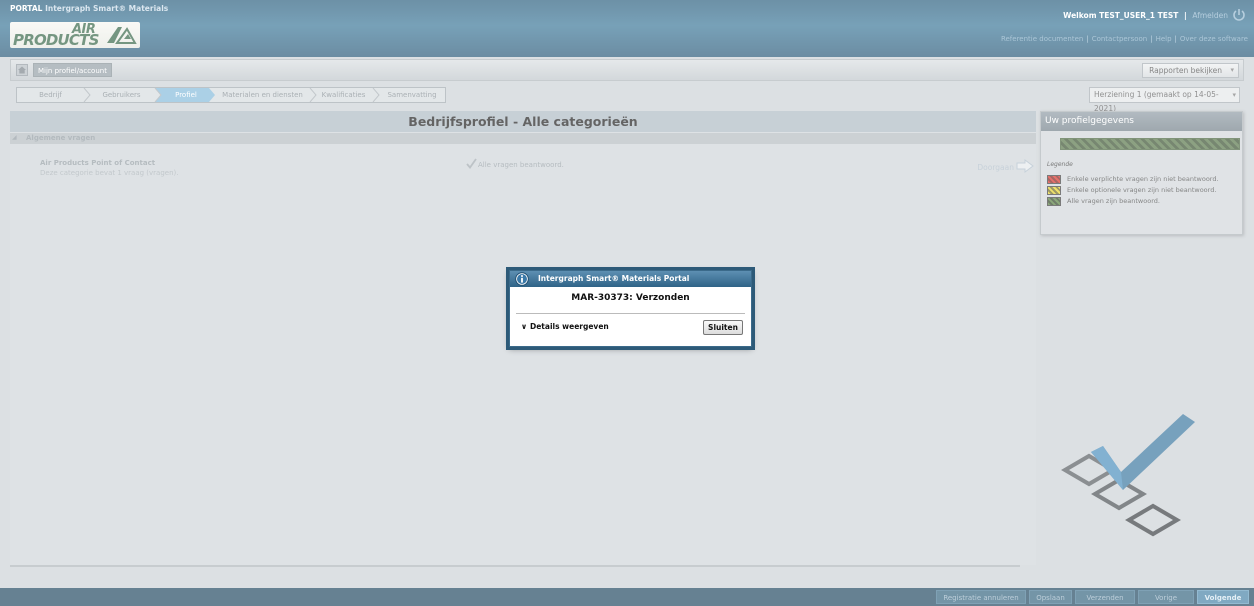 This screenshot has height=606, width=1254. I want to click on category-title: Air Products Point of Contact, so click(98, 163).